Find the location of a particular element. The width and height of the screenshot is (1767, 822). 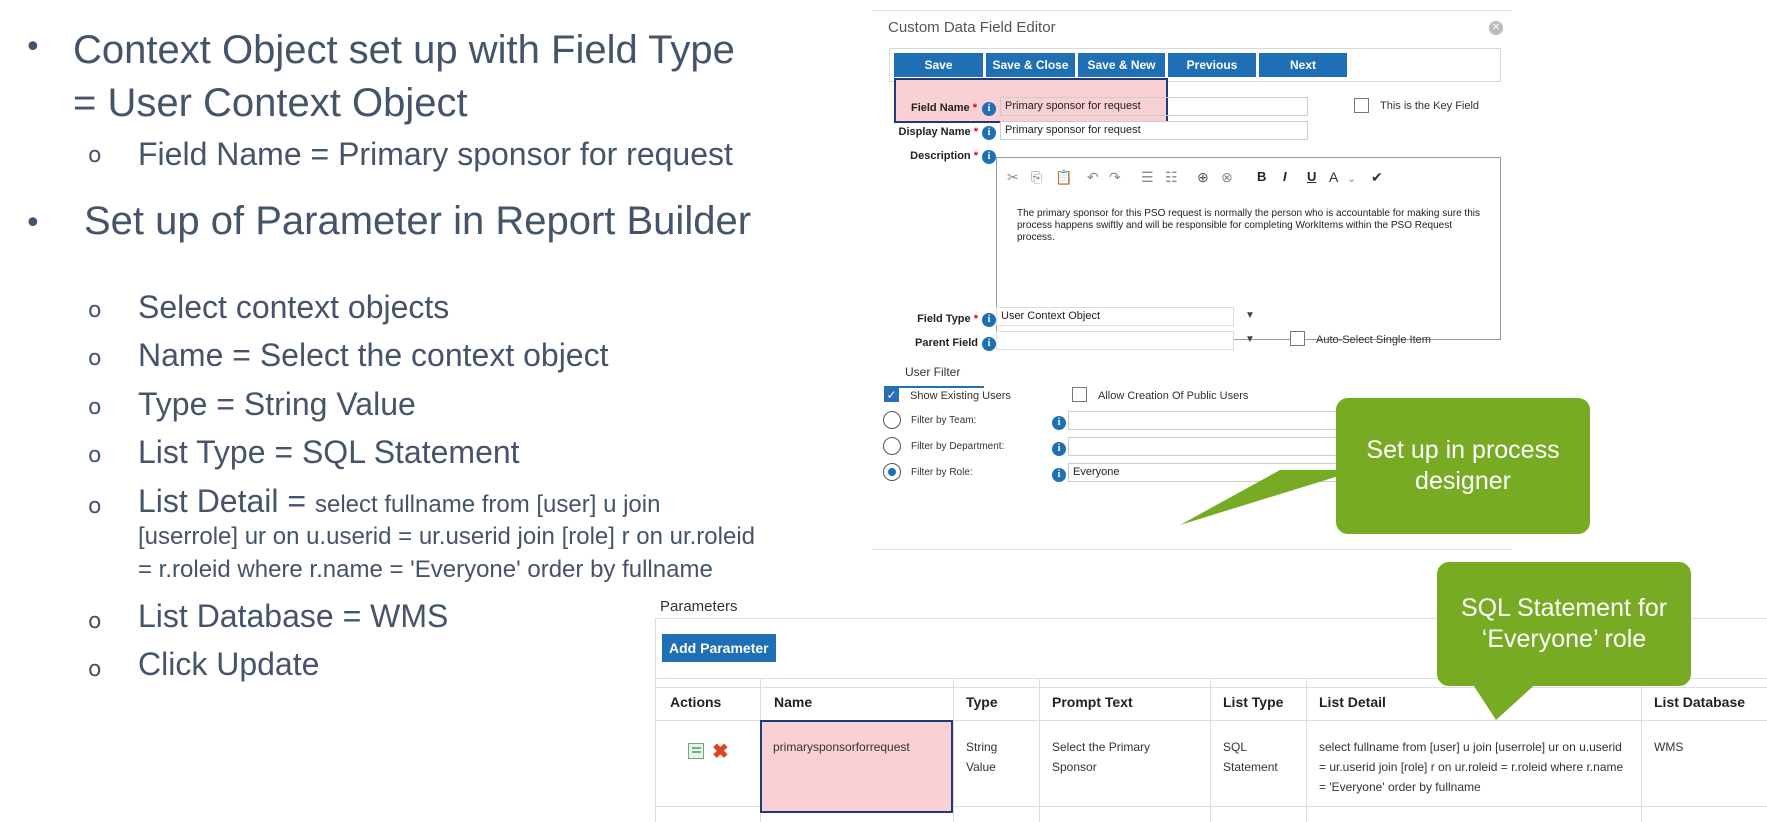

font-style-icon: A is located at coordinates (1333, 177).